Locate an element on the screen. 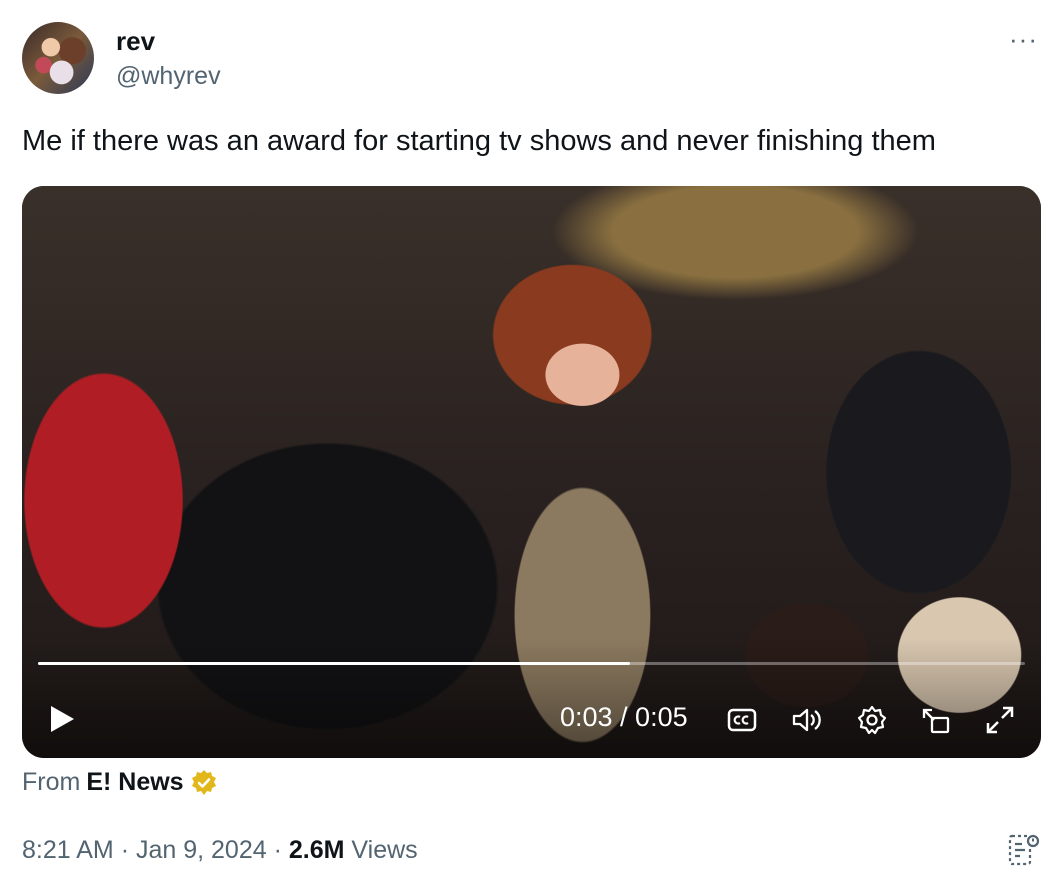 The image size is (1064, 896). closed-captions-icon is located at coordinates (742, 720).